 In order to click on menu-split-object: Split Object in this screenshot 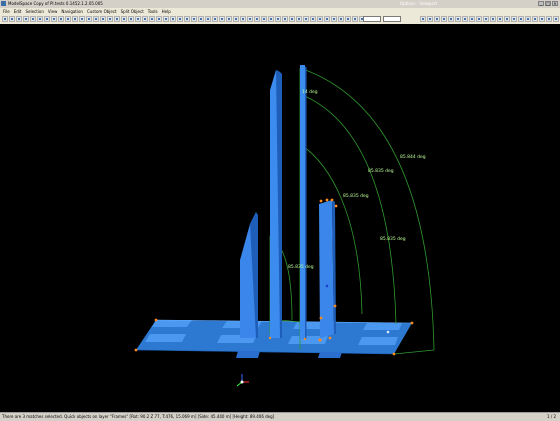, I will do `click(132, 11)`.